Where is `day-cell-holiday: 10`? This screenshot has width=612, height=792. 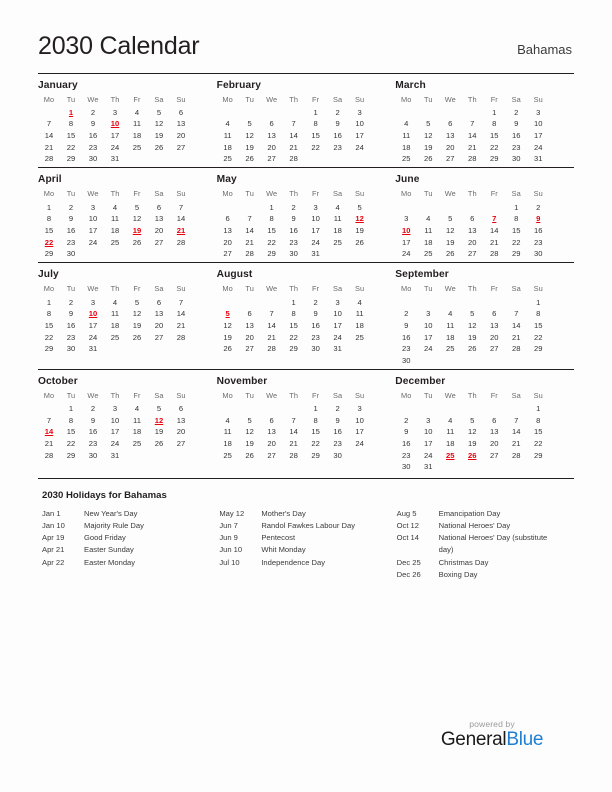 day-cell-holiday: 10 is located at coordinates (93, 314).